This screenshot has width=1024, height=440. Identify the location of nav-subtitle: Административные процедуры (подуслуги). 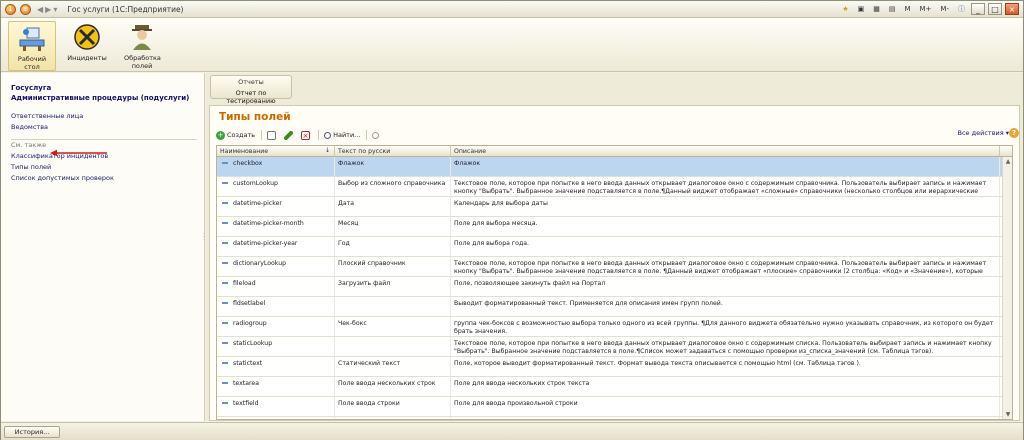
(100, 98).